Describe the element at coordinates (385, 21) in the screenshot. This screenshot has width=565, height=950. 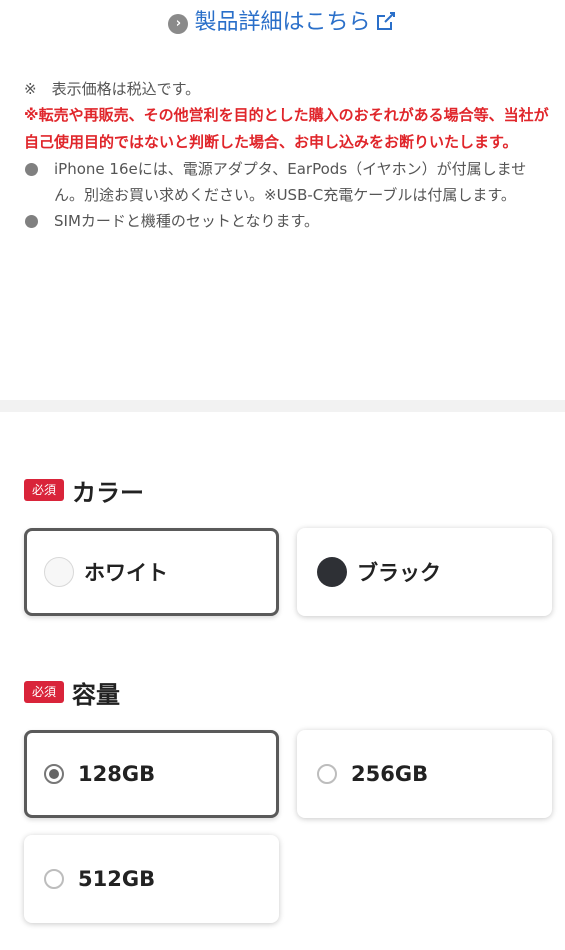
I see `external-link-icon` at that location.